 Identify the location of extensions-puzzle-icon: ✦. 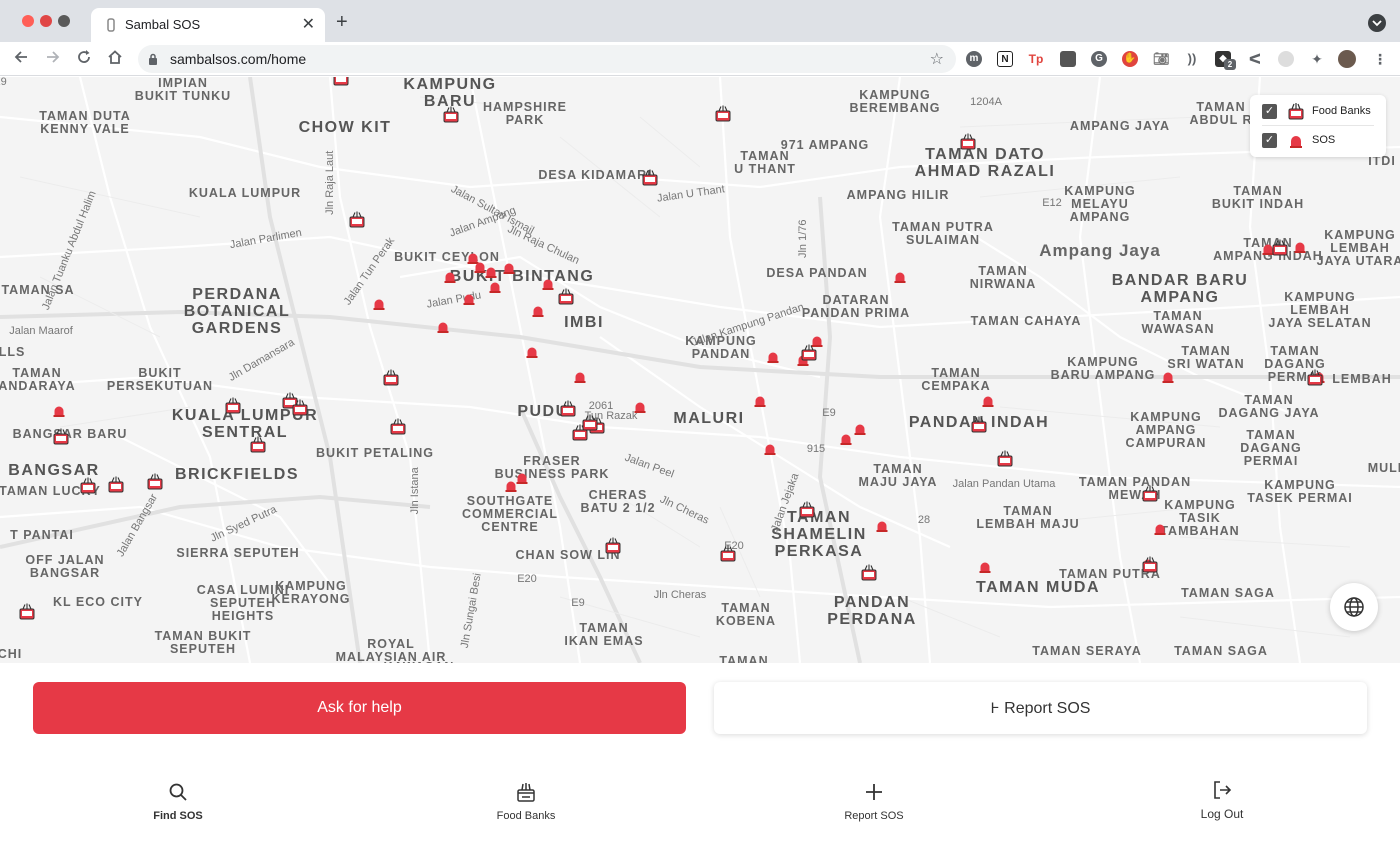
(1317, 59).